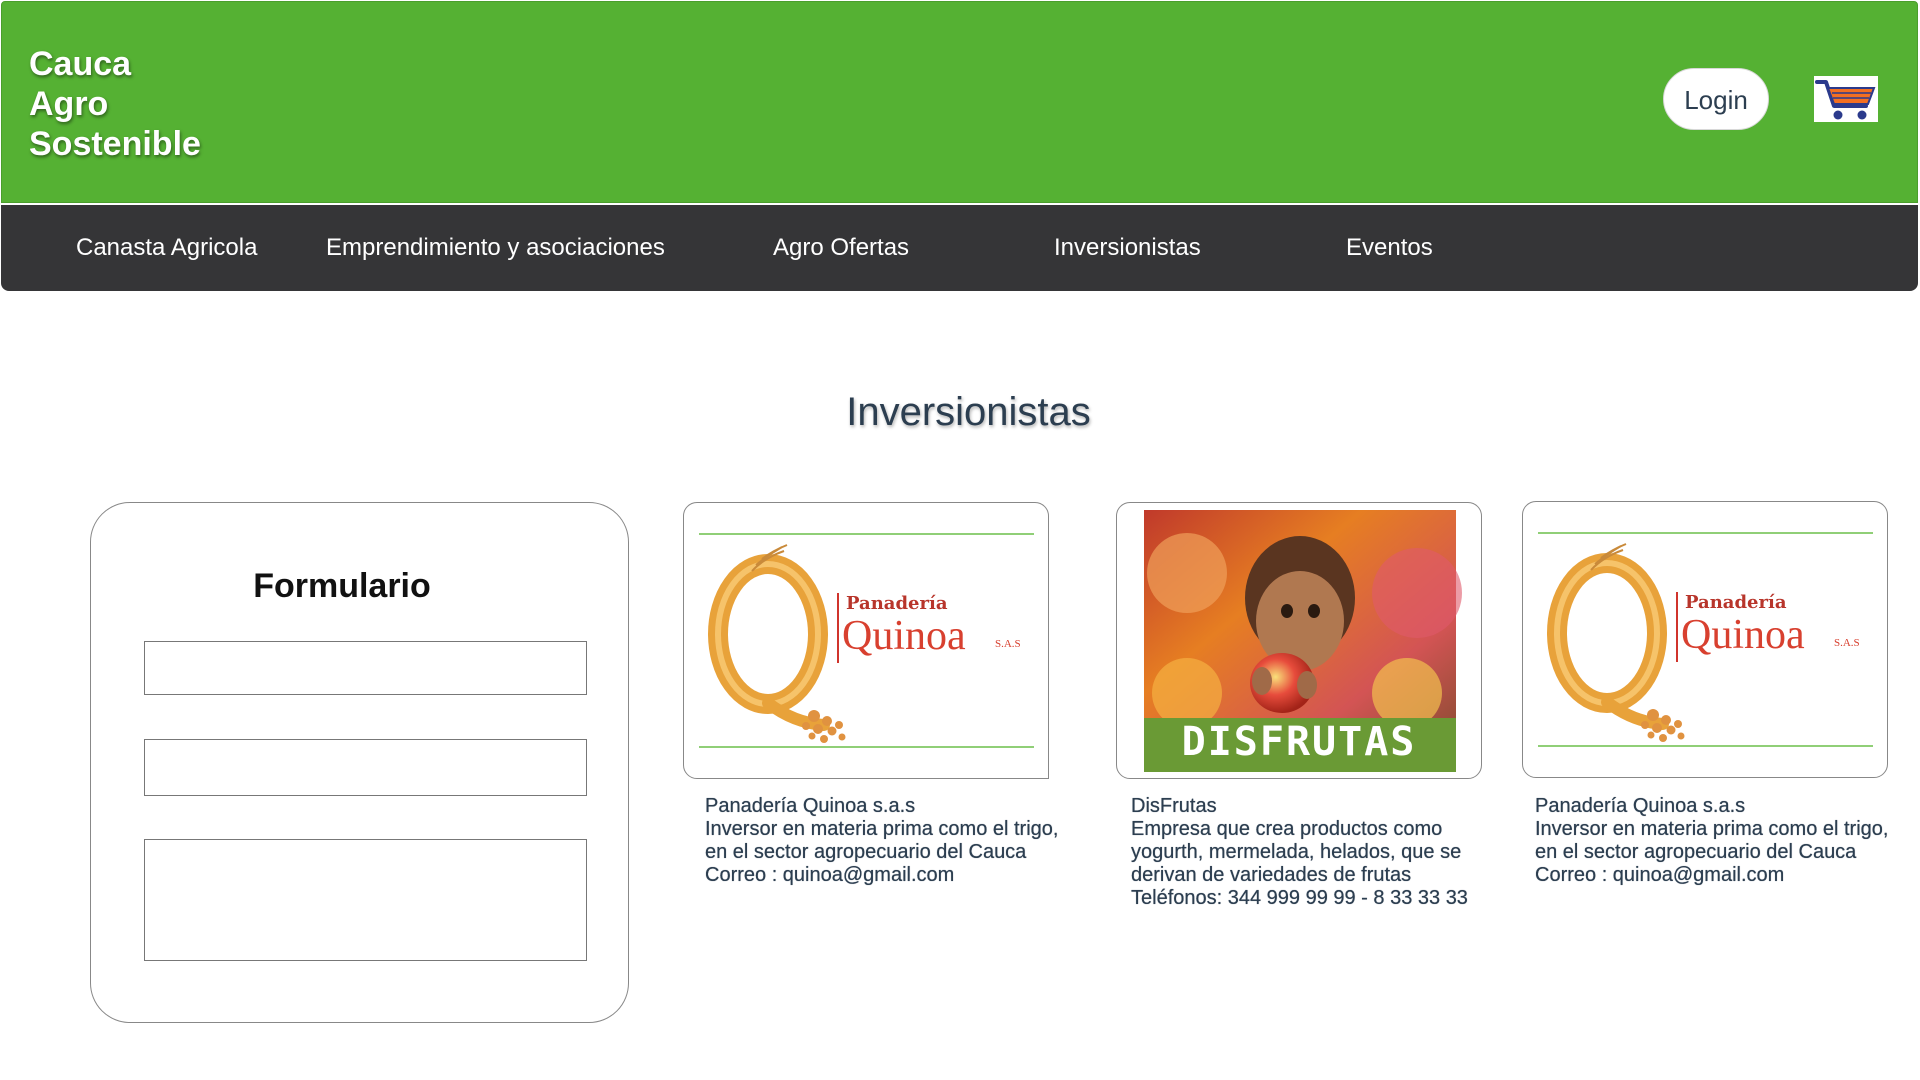  Describe the element at coordinates (968, 412) in the screenshot. I see `page-title: Inversionistas` at that location.